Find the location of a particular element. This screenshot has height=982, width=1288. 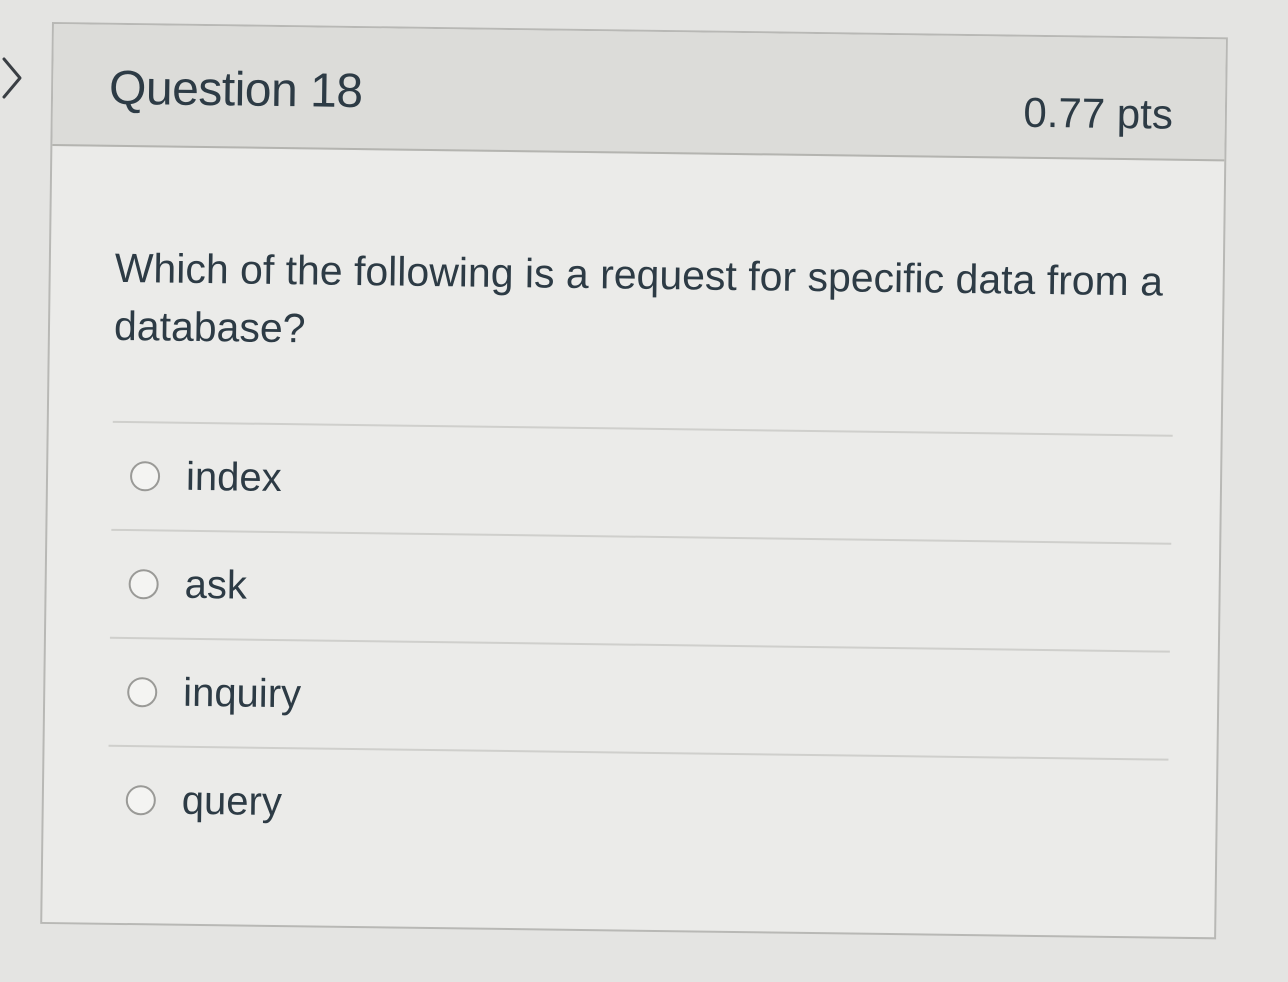

answer-label: inquiry is located at coordinates (242, 693).